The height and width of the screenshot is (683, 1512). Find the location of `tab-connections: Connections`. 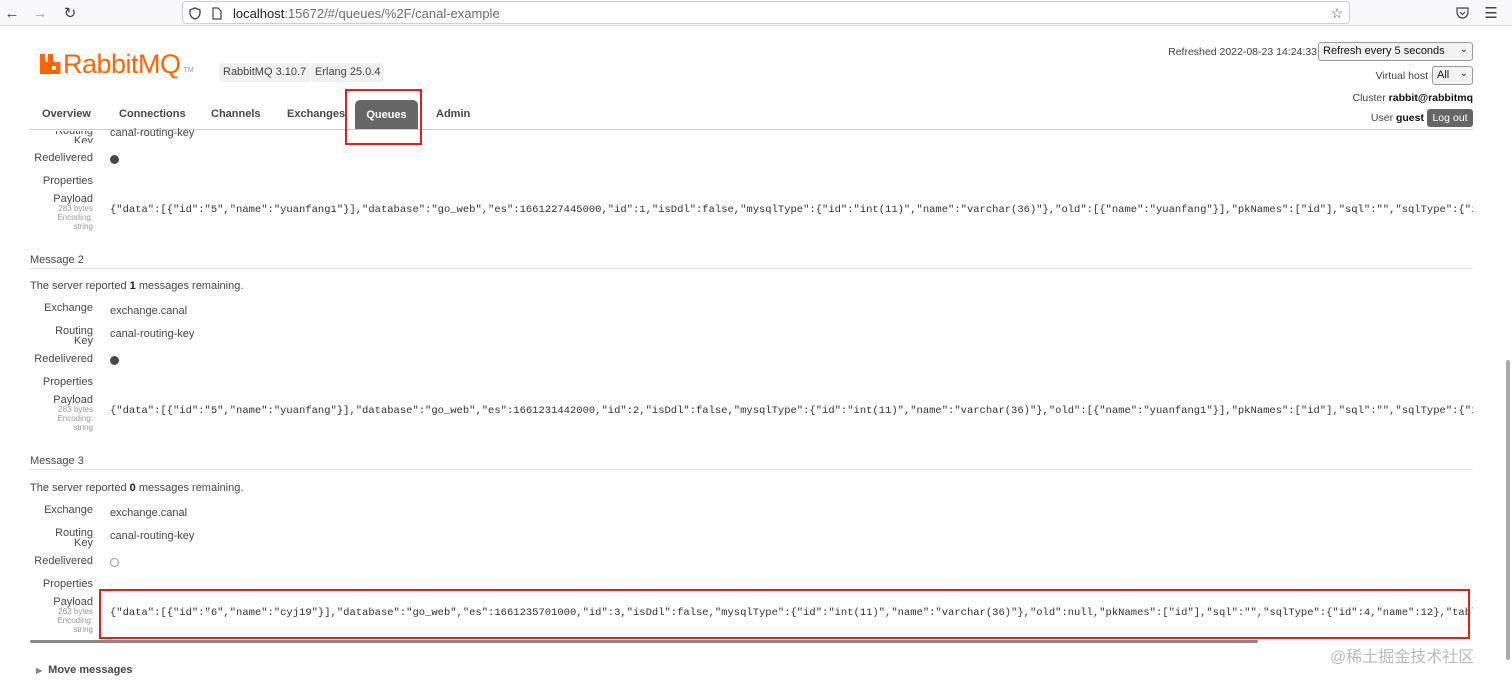

tab-connections: Connections is located at coordinates (152, 114).